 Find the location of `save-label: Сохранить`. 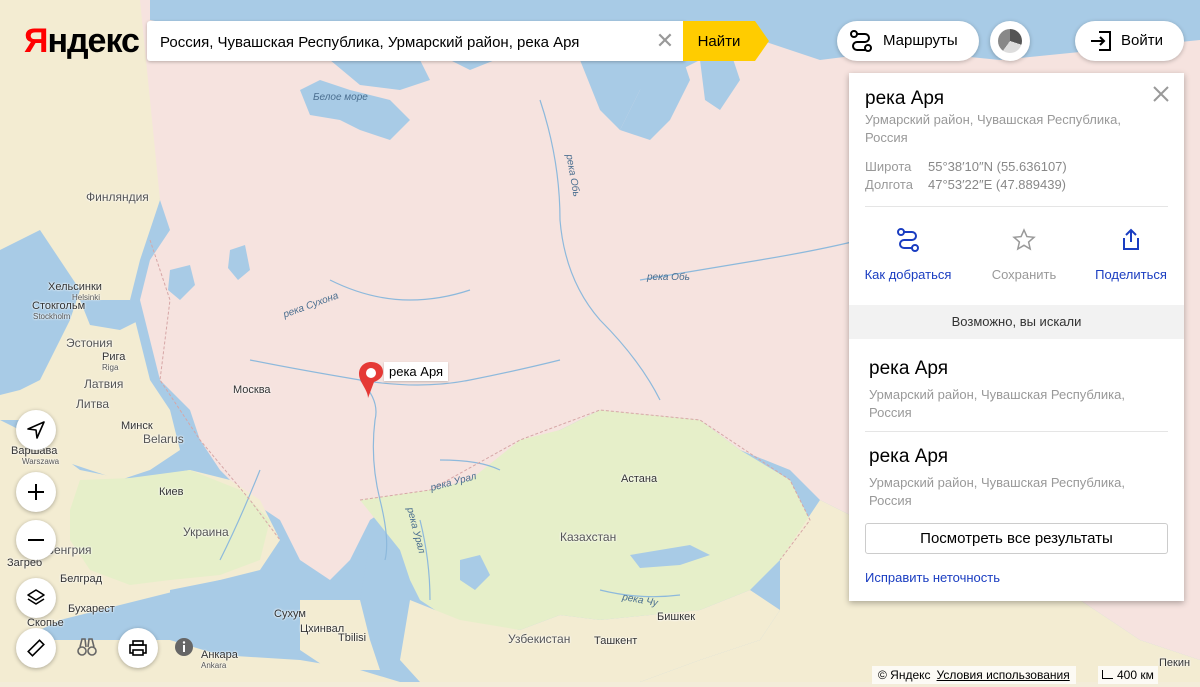

save-label: Сохранить is located at coordinates (1024, 274).